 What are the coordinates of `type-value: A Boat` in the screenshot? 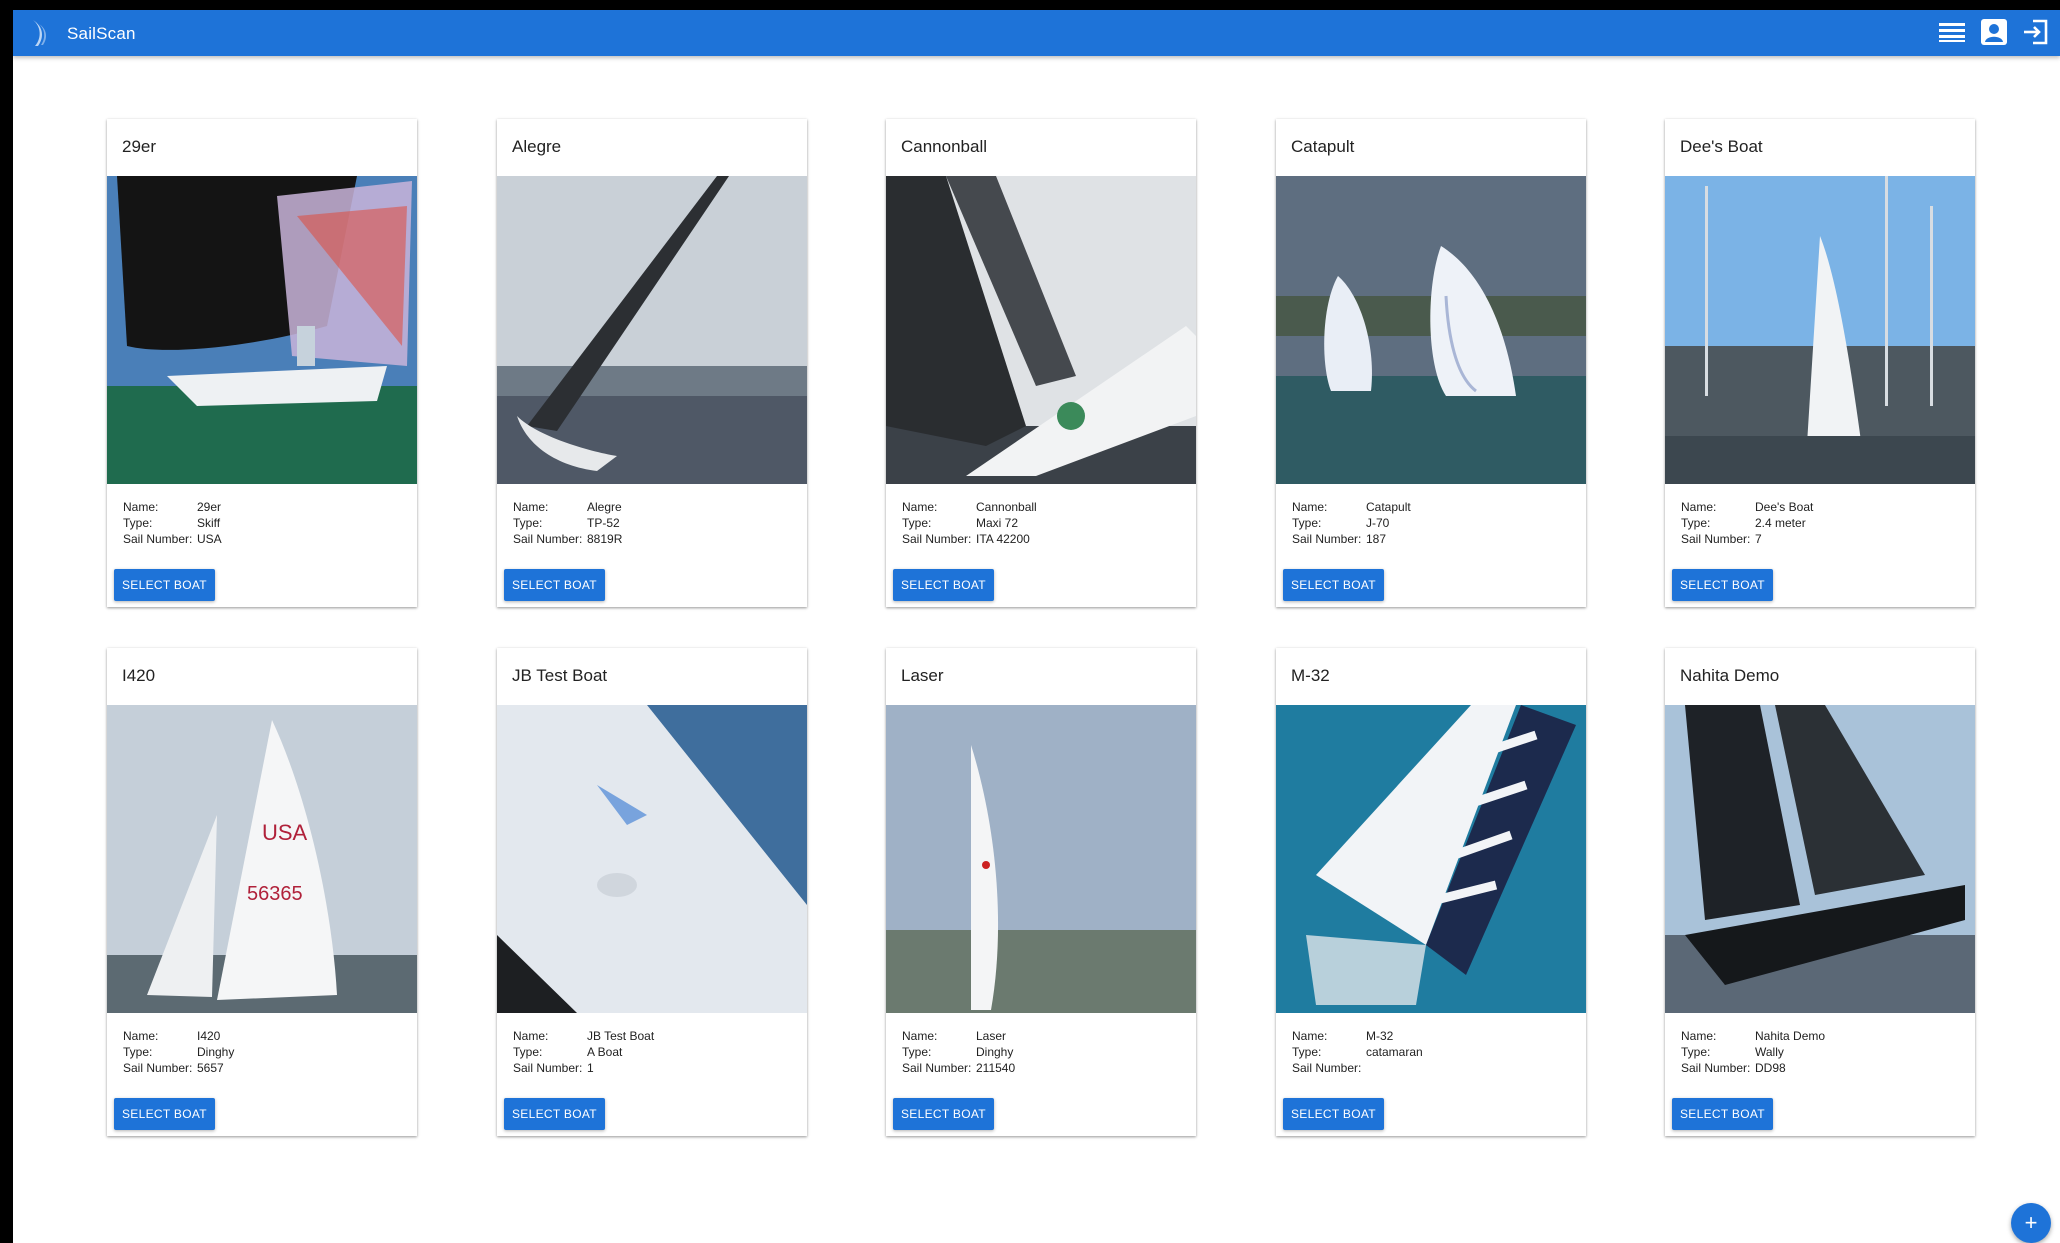 It's located at (605, 1052).